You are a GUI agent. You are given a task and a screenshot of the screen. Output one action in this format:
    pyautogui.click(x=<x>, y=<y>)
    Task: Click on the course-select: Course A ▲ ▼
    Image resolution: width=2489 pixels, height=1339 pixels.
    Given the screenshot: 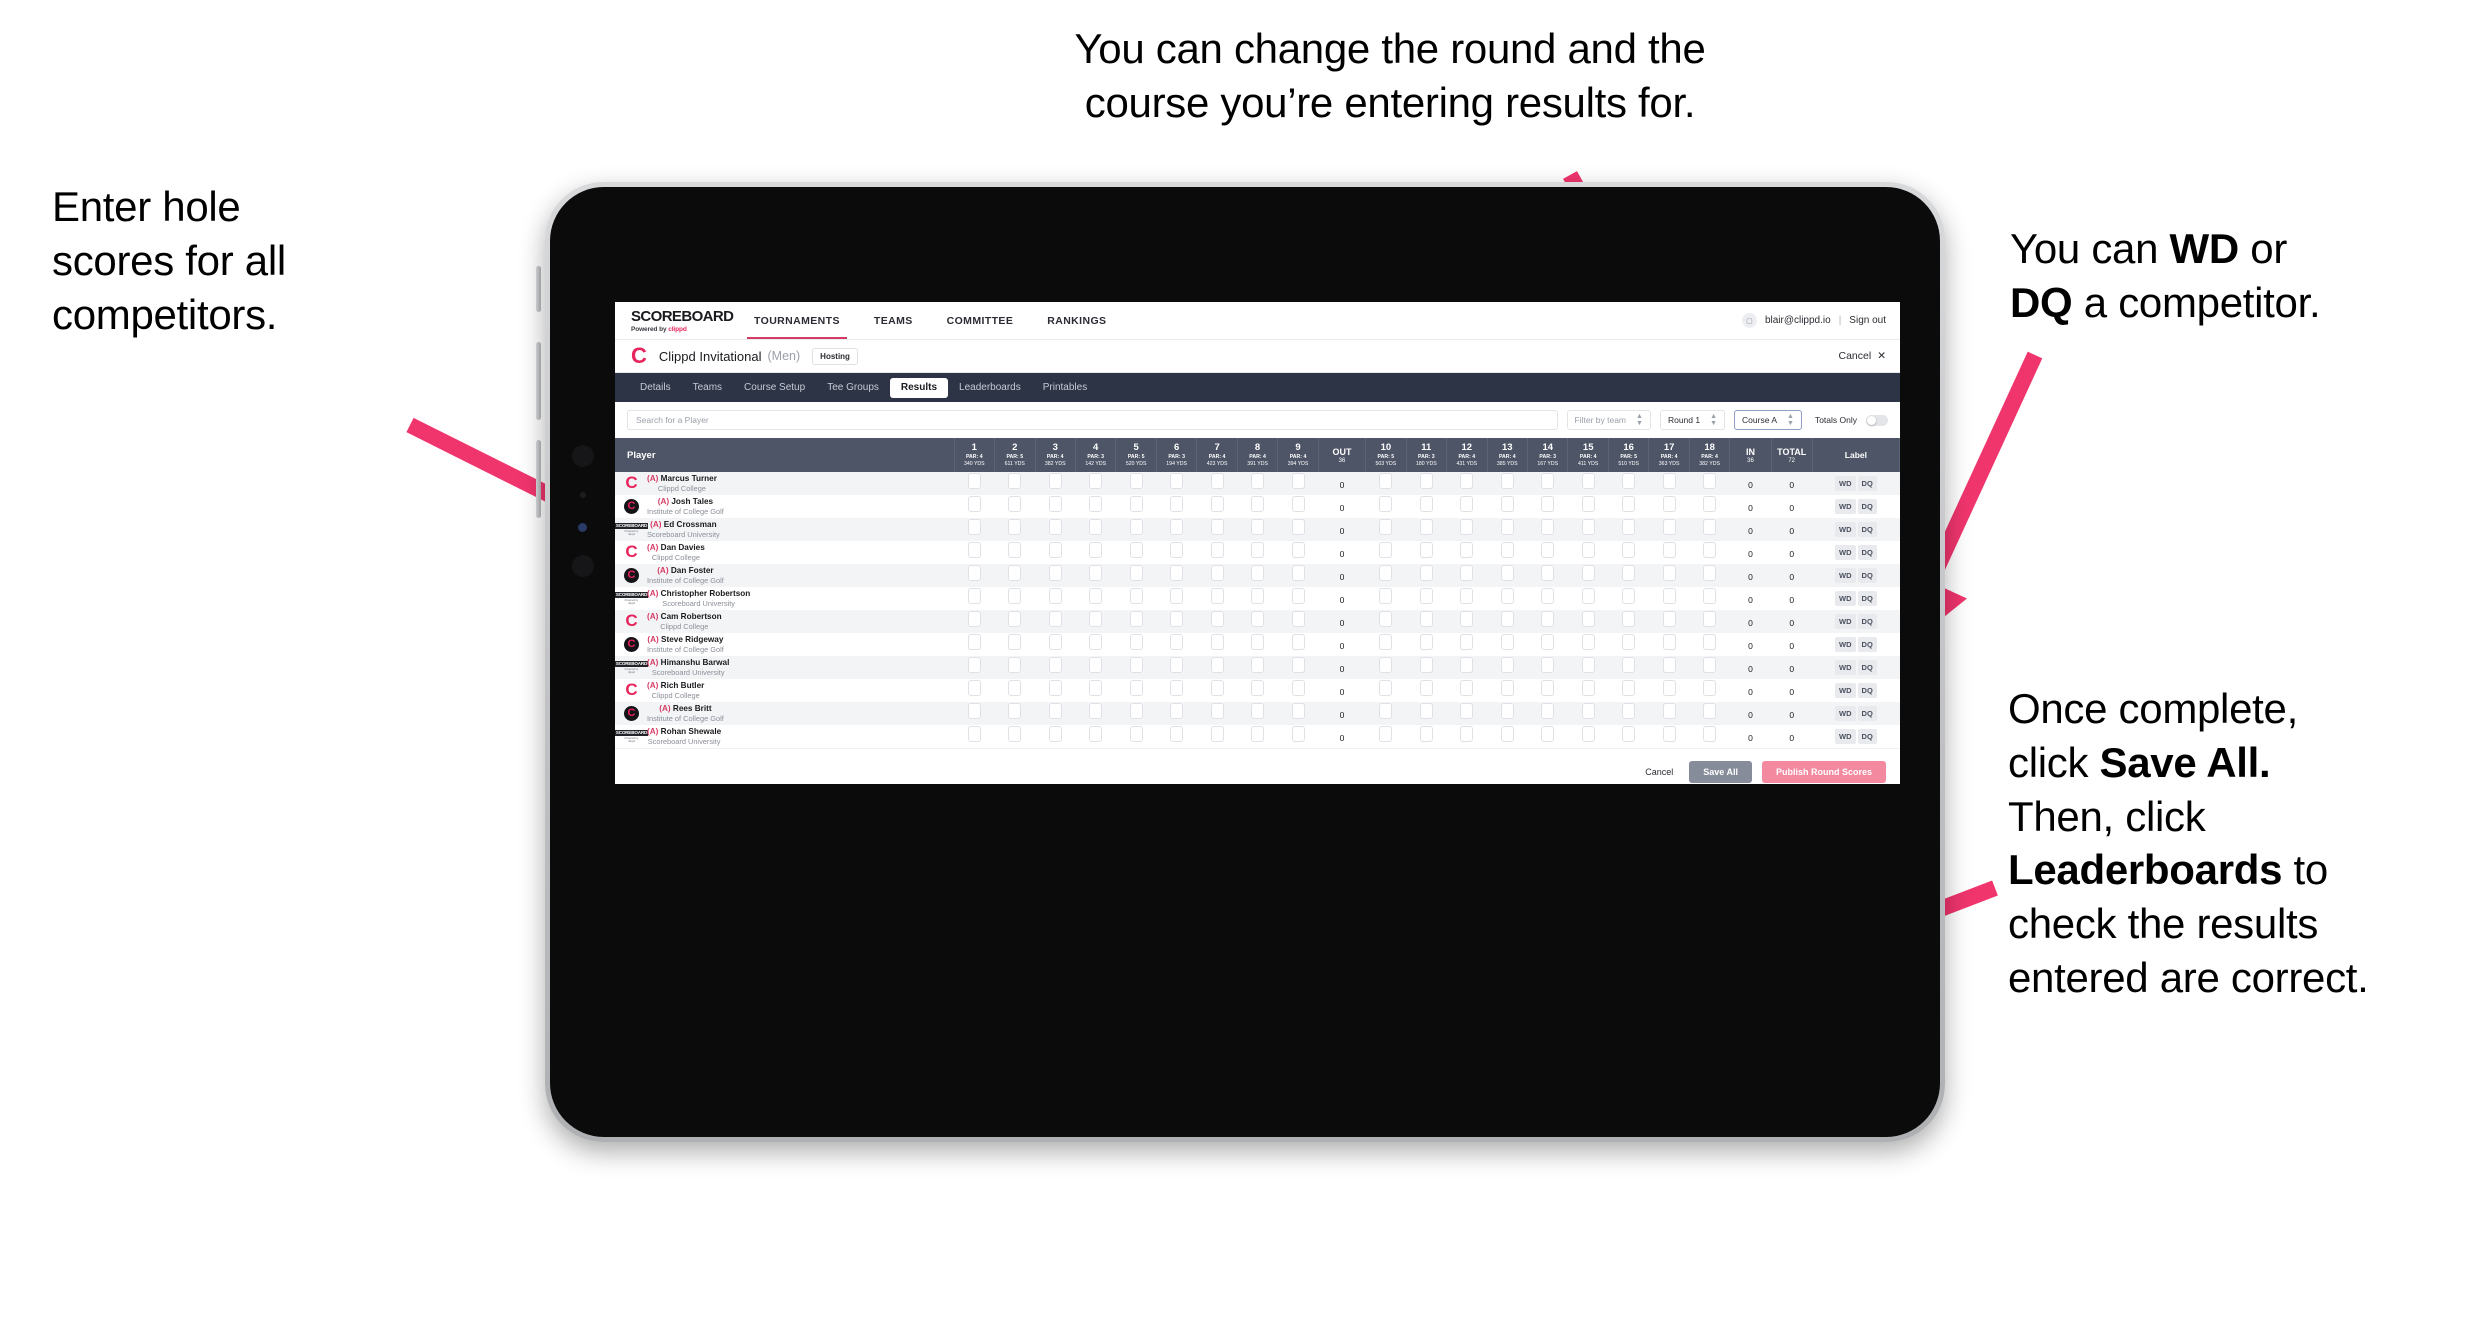 What is the action you would take?
    pyautogui.click(x=1768, y=420)
    